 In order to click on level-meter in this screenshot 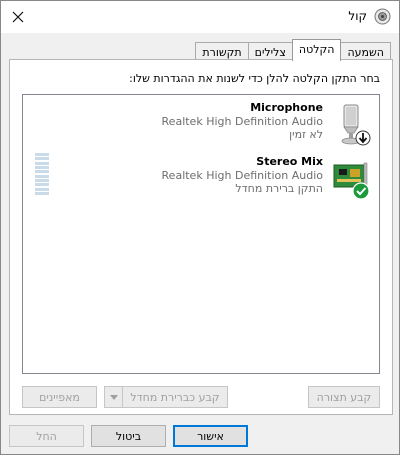, I will do `click(42, 174)`.